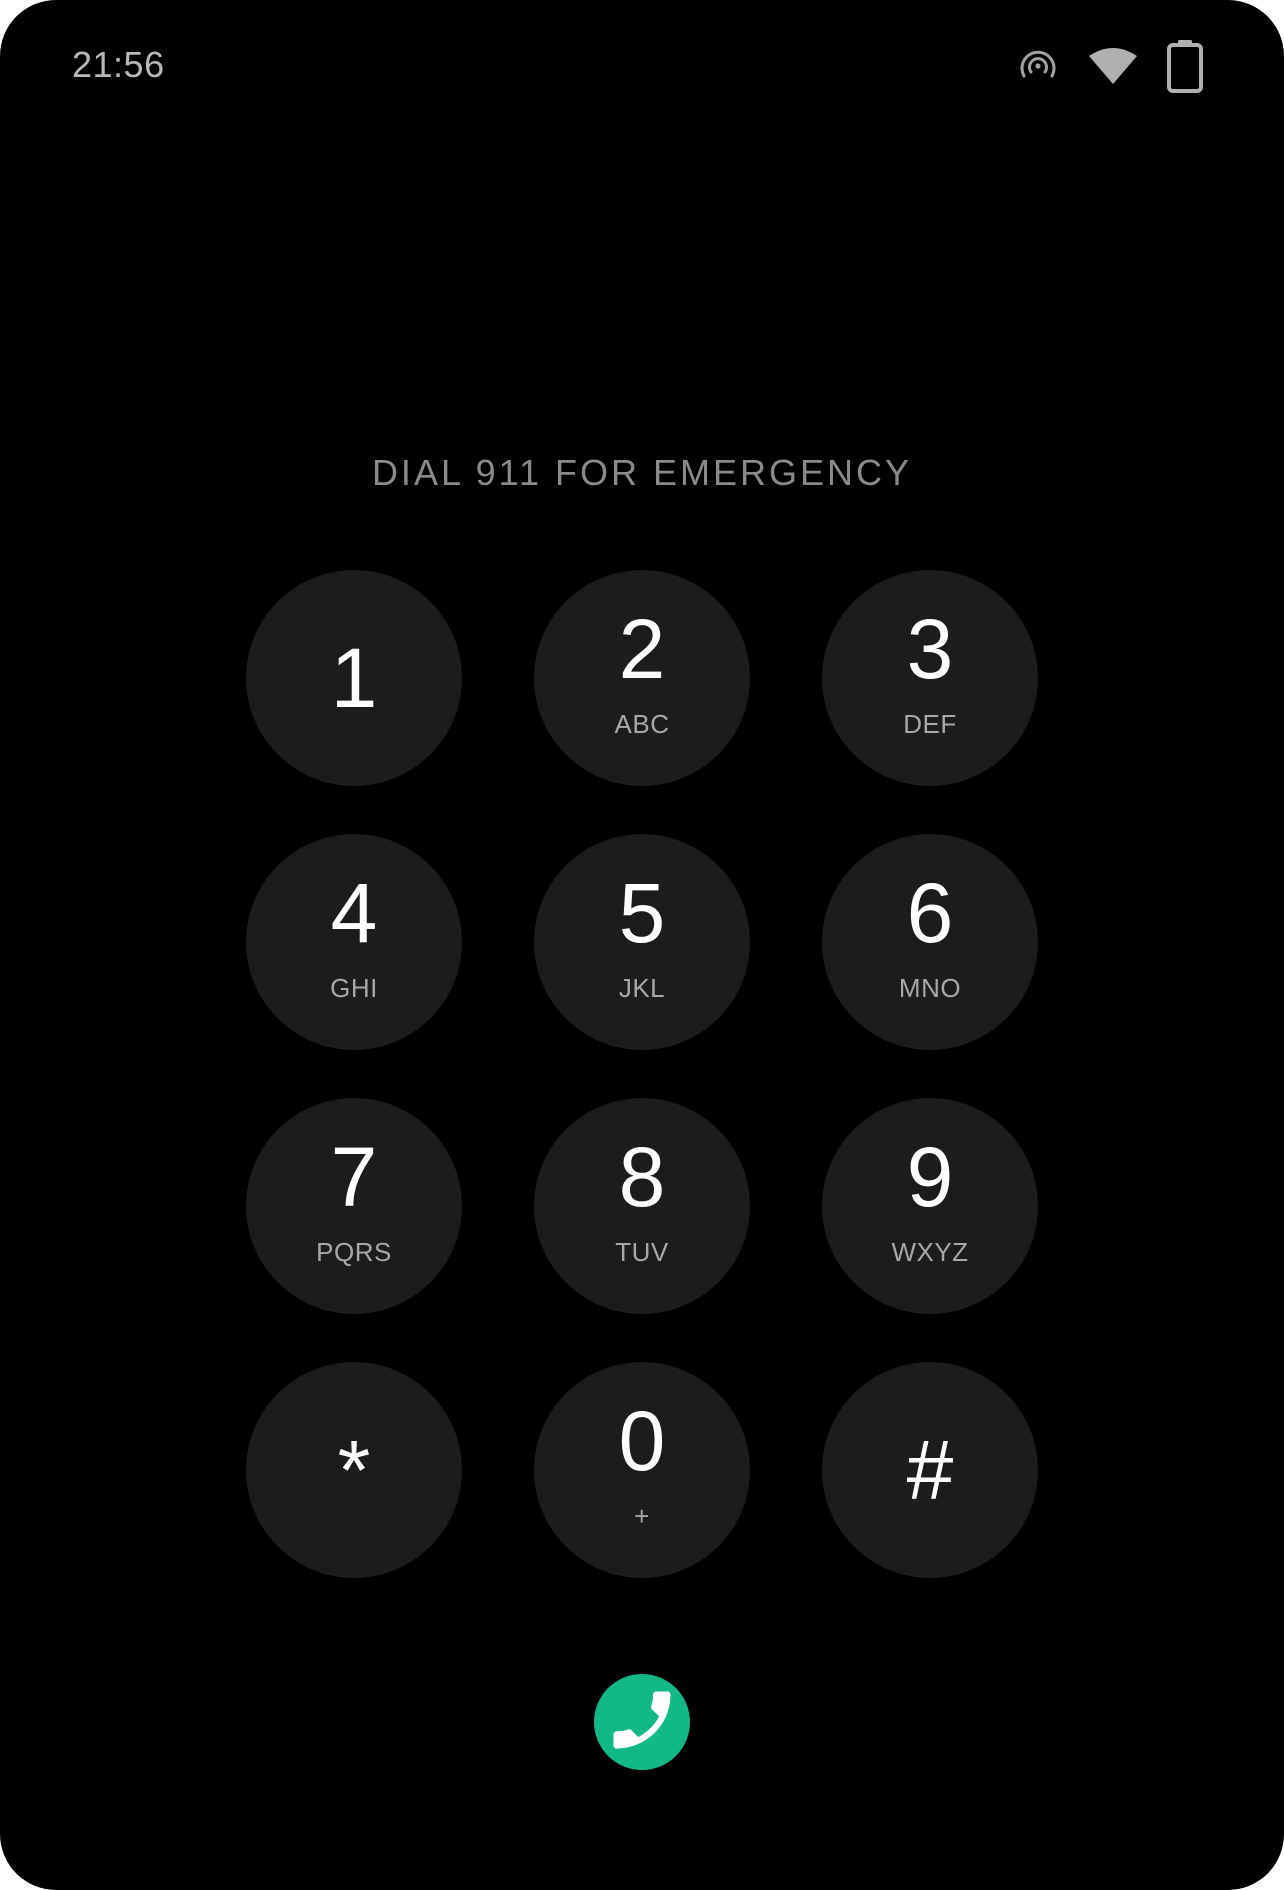 This screenshot has width=1284, height=1890. What do you see at coordinates (354, 913) in the screenshot?
I see `key-digit: 4` at bounding box center [354, 913].